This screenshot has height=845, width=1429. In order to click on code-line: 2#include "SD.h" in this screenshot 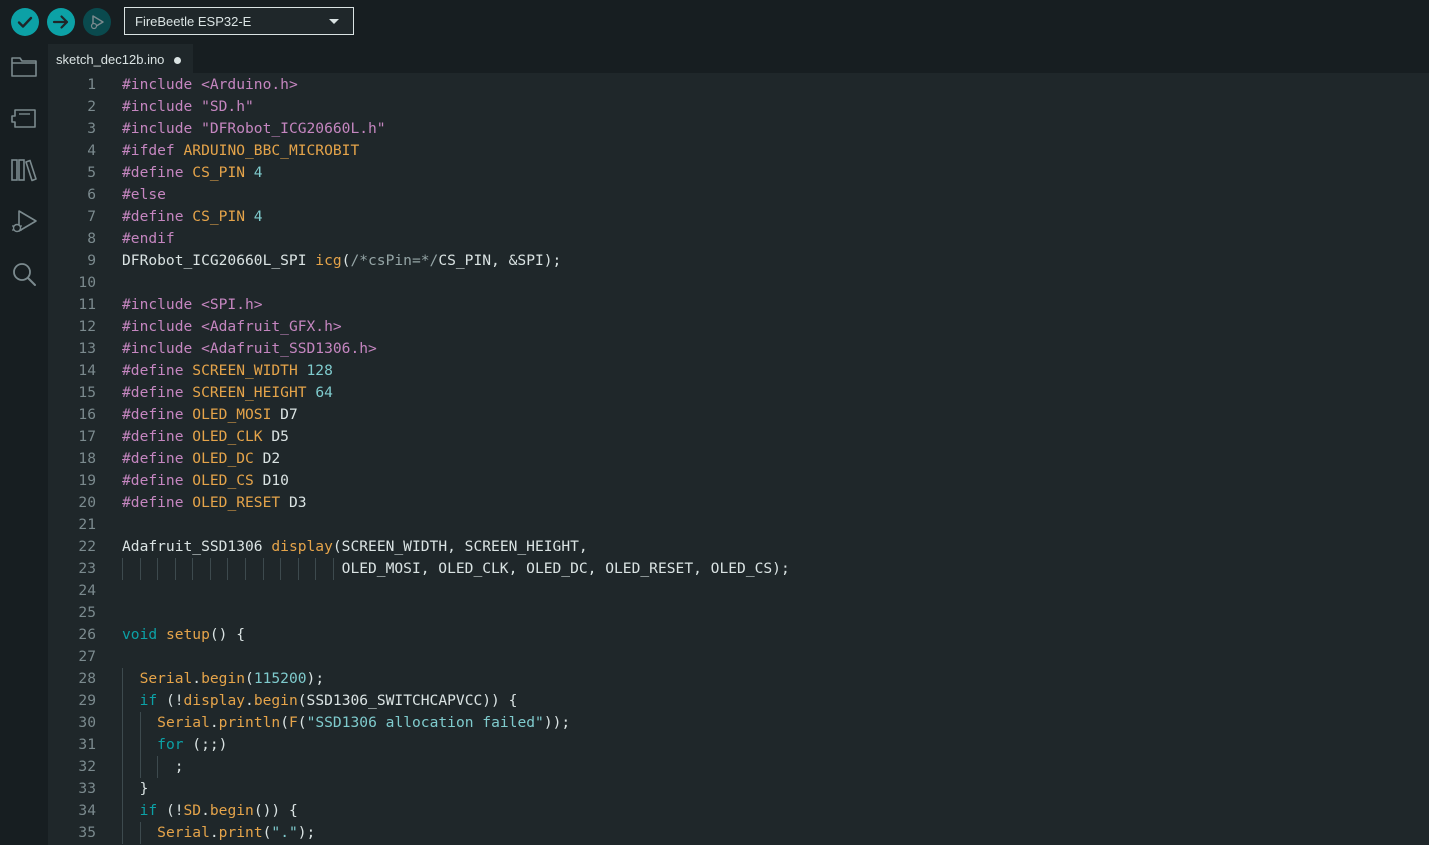, I will do `click(738, 107)`.